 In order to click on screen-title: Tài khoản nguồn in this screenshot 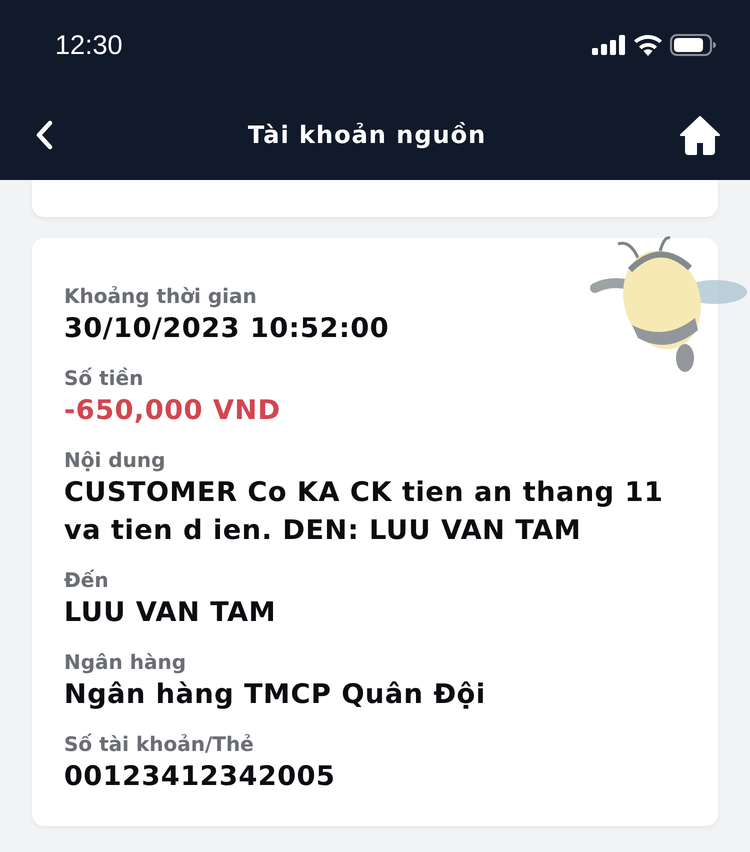, I will do `click(367, 135)`.